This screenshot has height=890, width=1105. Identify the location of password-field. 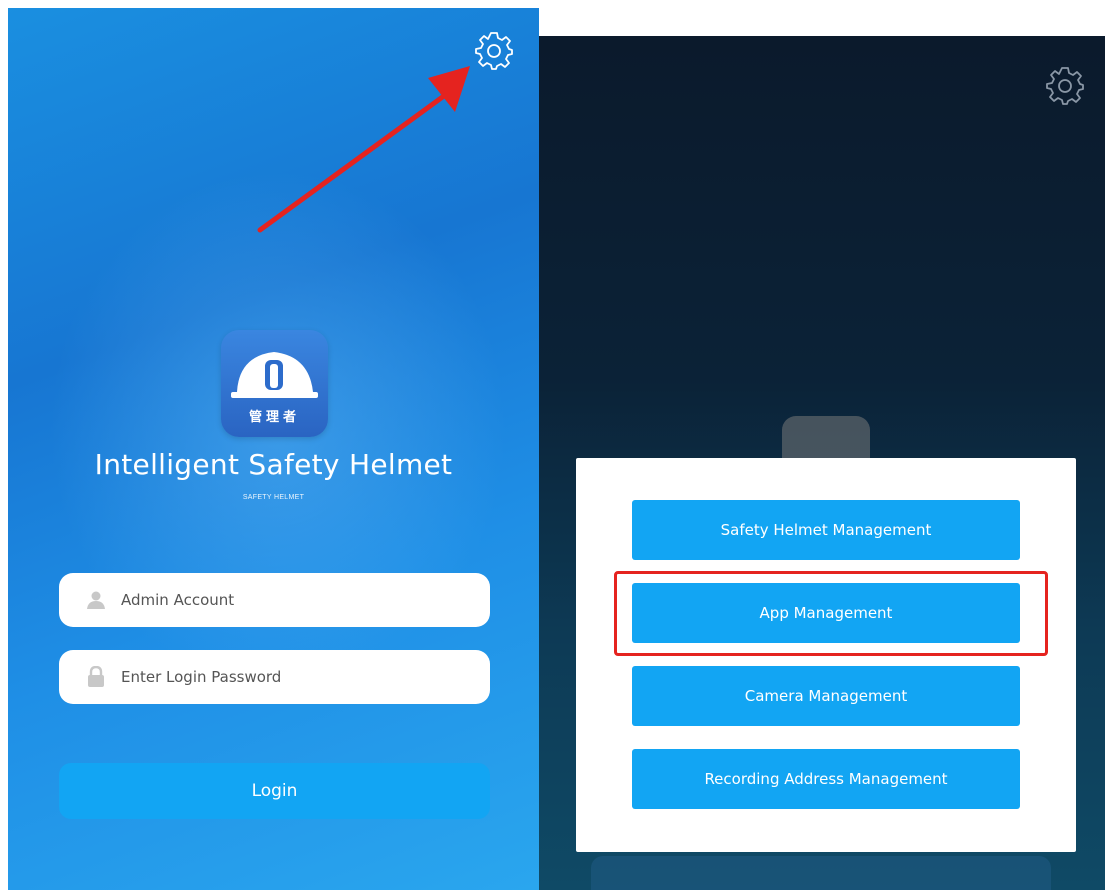
(274, 677).